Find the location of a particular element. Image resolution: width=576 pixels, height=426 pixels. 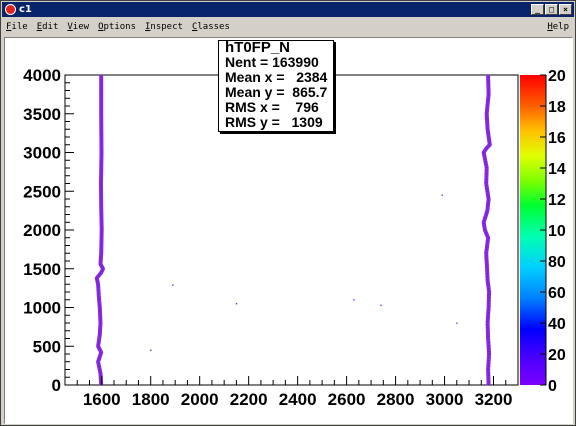

maximize-icon: □ is located at coordinates (551, 9).